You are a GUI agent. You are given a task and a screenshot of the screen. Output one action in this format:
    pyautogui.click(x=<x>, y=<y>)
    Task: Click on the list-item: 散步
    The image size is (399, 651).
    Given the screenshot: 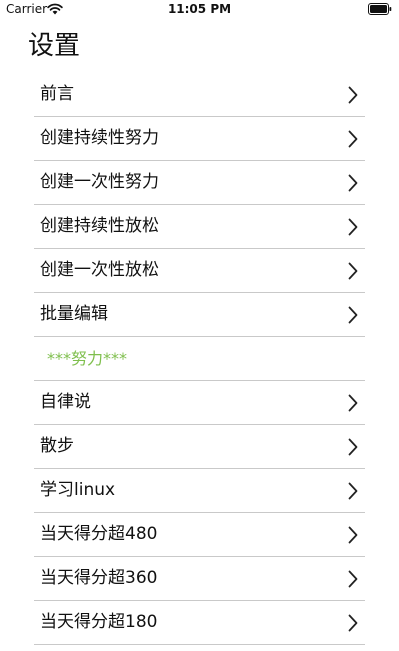 What is the action you would take?
    pyautogui.click(x=199, y=447)
    